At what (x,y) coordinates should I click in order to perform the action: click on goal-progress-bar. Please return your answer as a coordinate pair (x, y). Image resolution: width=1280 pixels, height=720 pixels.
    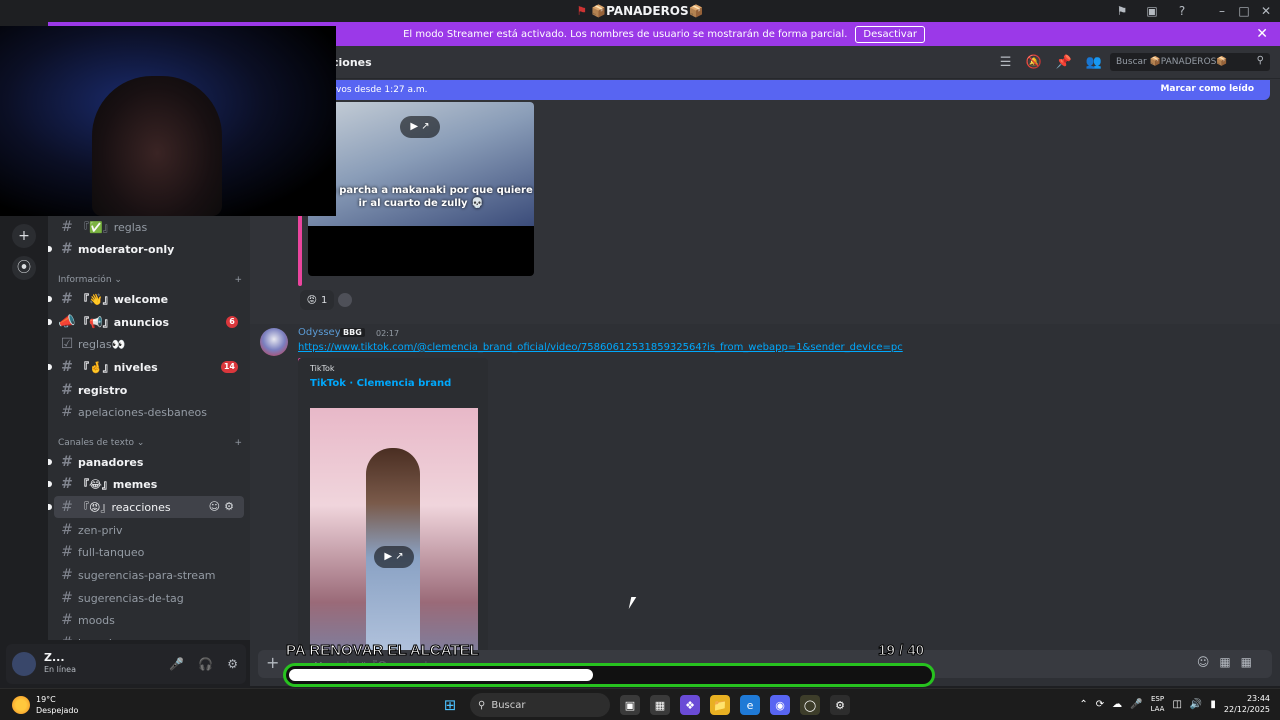
    Looking at the image, I should click on (609, 675).